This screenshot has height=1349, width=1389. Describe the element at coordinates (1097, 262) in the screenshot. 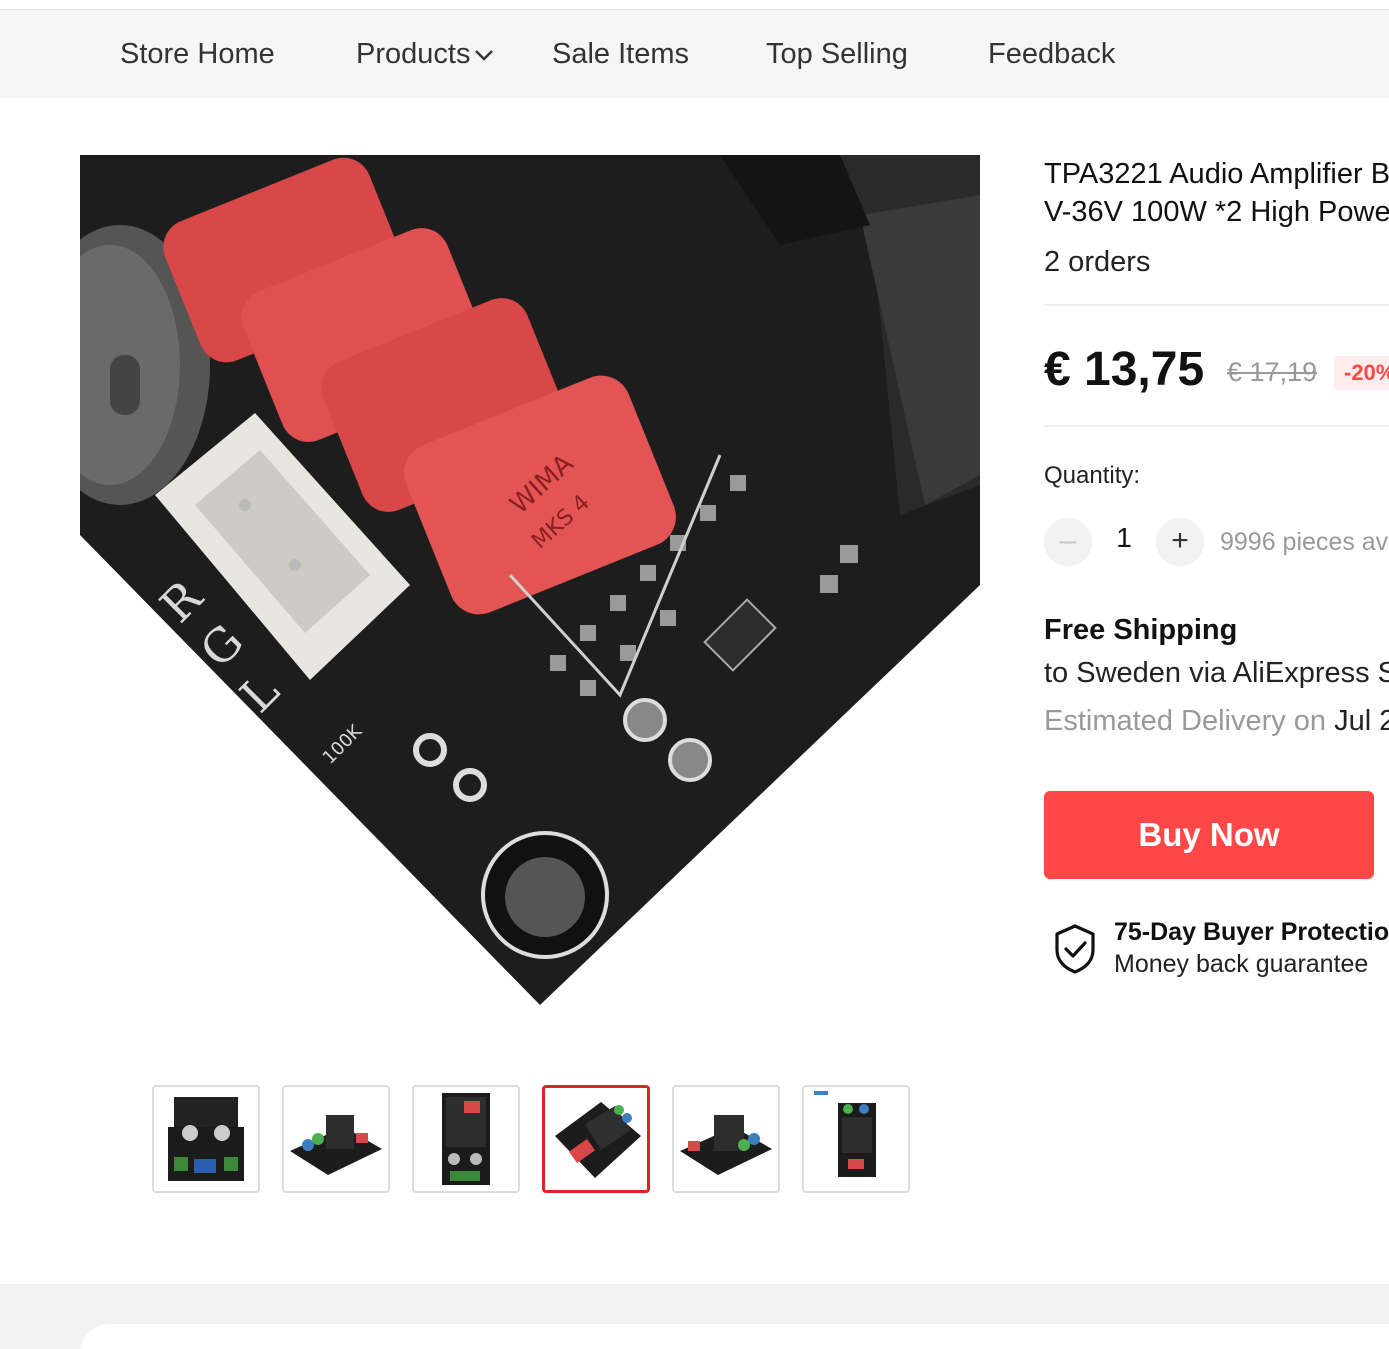

I see `order-count: 2 orders` at that location.